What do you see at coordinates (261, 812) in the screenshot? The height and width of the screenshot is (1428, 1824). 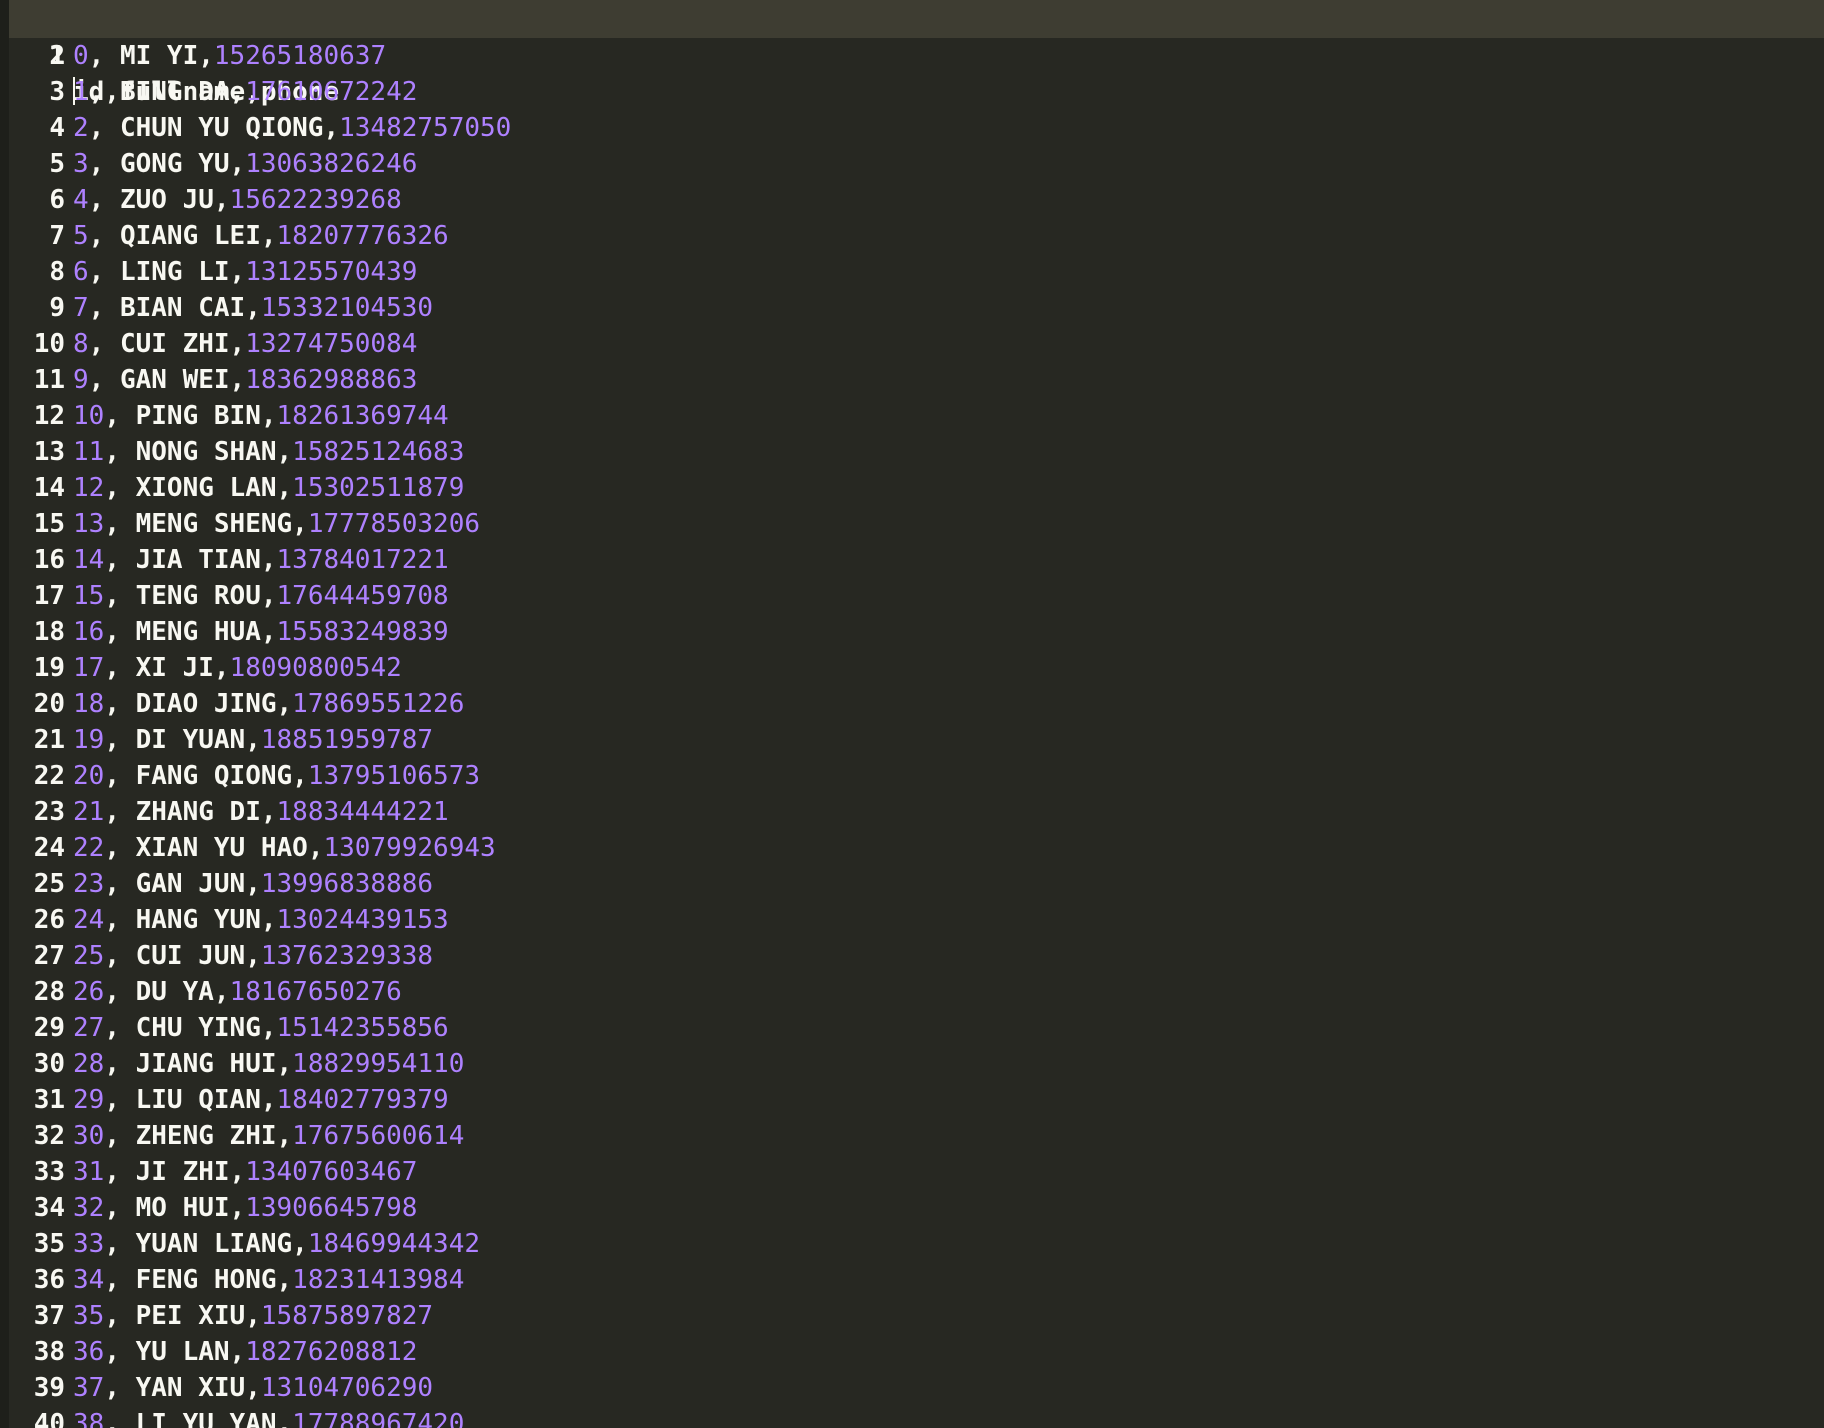 I see `line-content: 21, ZHANG DI,18834444221` at bounding box center [261, 812].